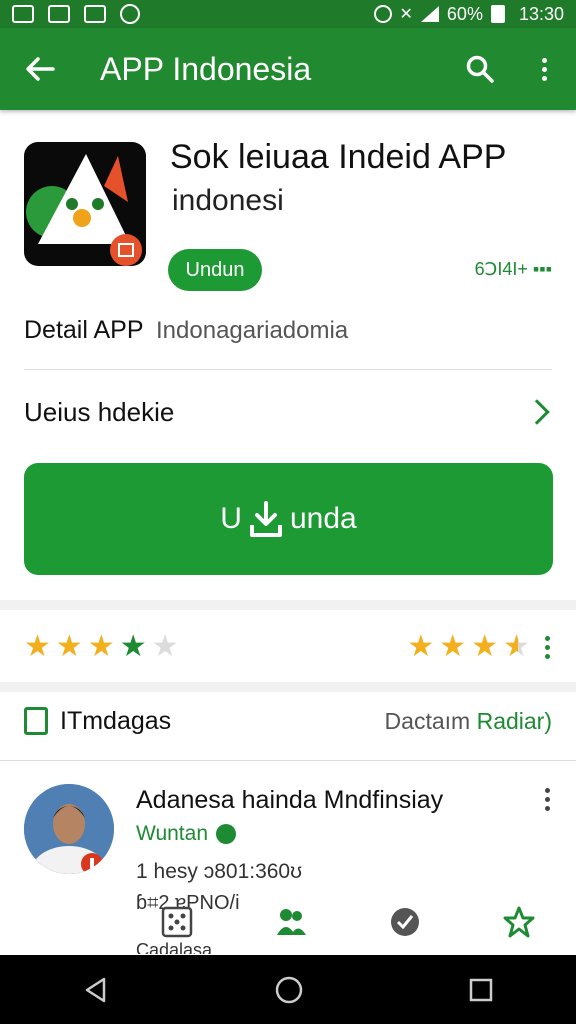 The image size is (576, 1024). Describe the element at coordinates (547, 647) in the screenshot. I see `rating-more-icon` at that location.